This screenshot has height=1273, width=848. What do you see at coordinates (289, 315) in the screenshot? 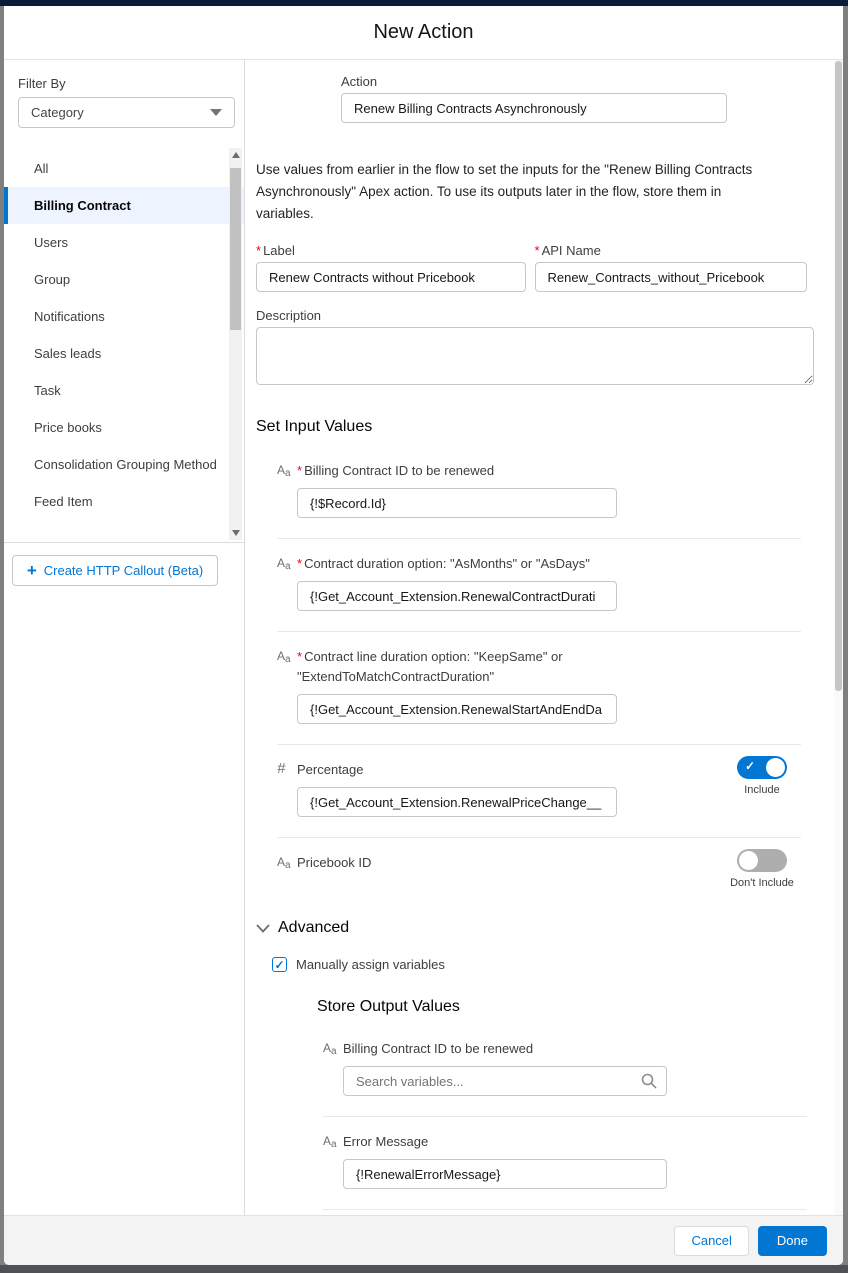
I see `description-field-label: Description` at bounding box center [289, 315].